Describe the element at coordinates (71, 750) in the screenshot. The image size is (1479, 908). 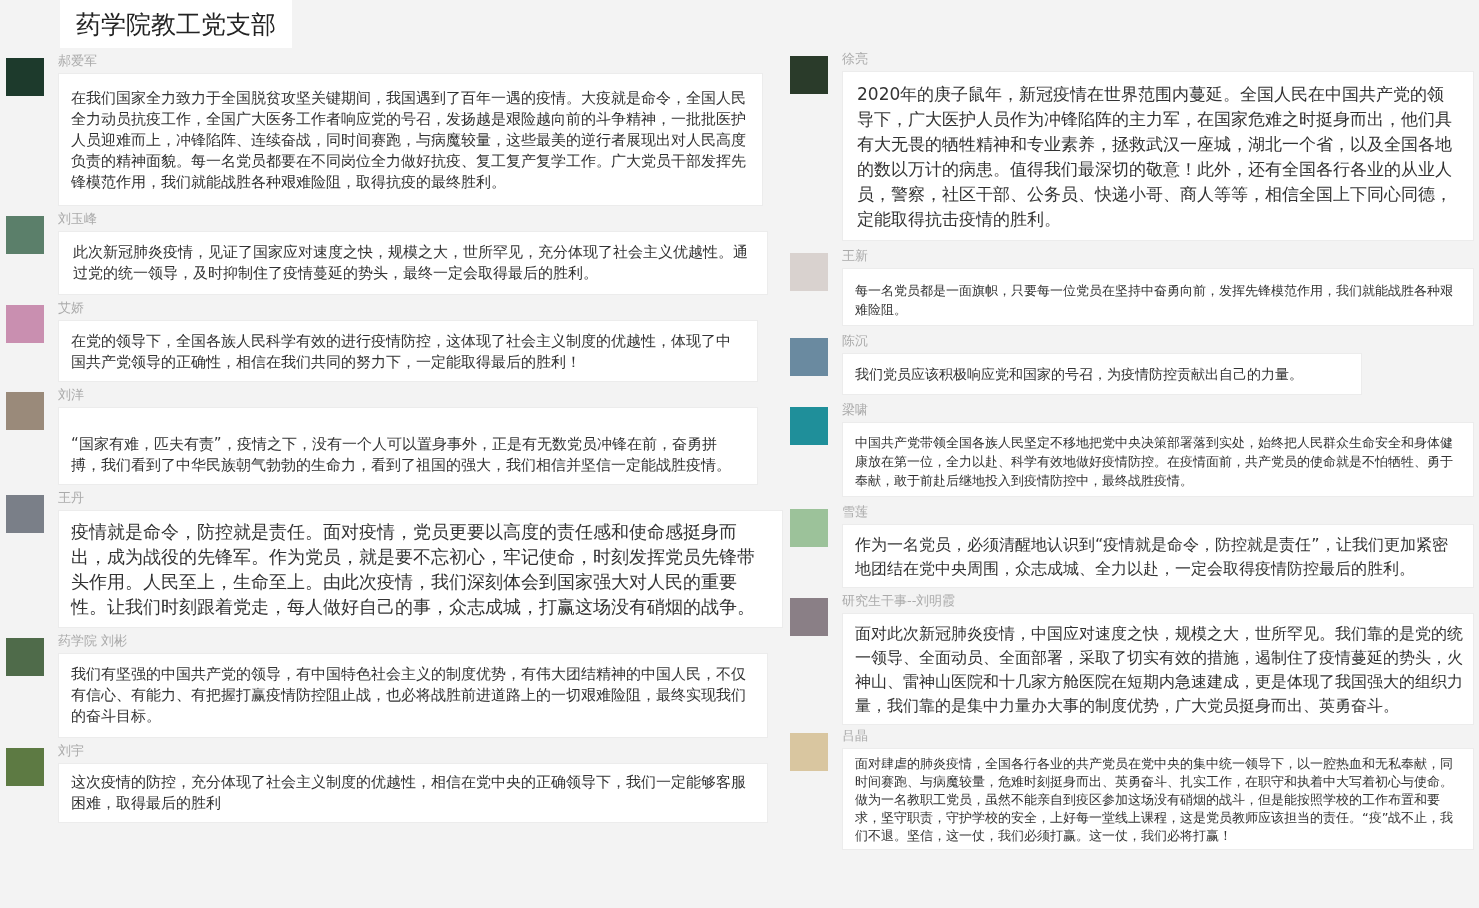
I see `sender-name: 刘宇` at that location.